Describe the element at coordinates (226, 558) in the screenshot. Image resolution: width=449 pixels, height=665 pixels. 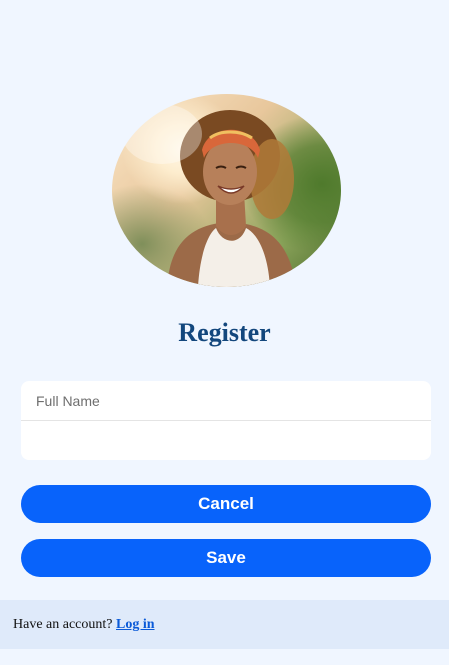
I see `save-button: Save` at that location.